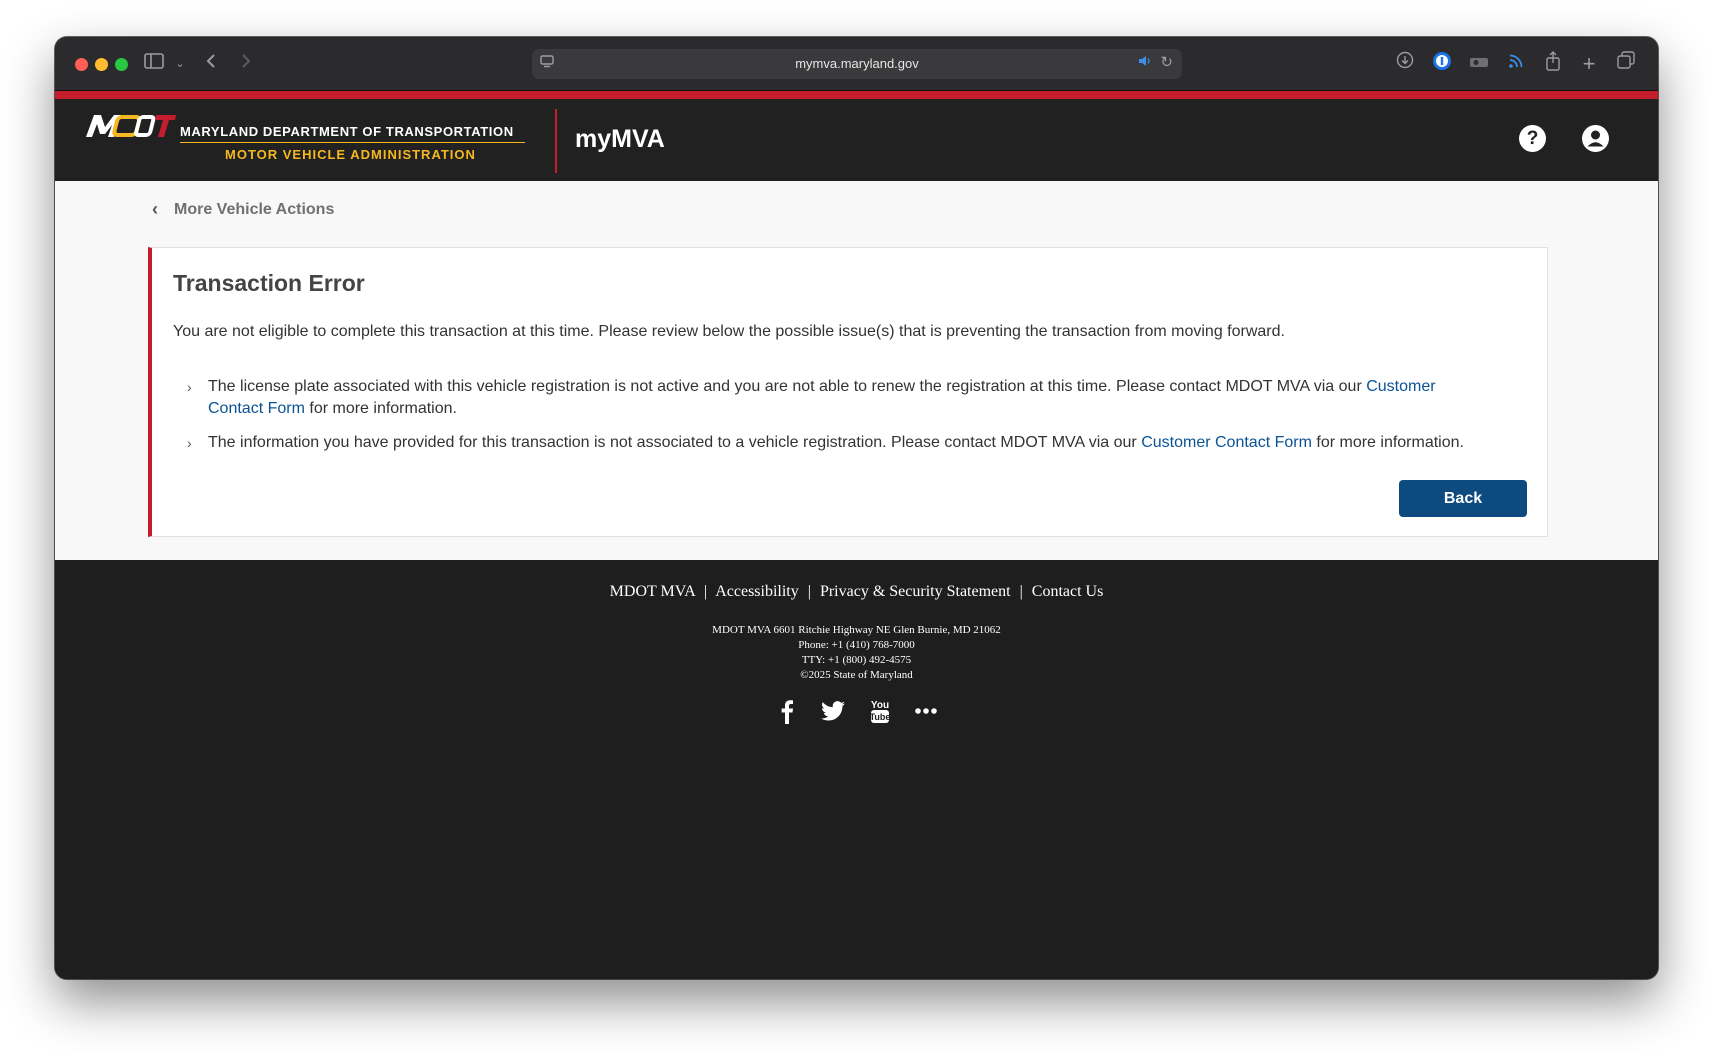  I want to click on browser-toolbar: ⌄ mymva.maryland.gov ↻ +, so click(856, 64).